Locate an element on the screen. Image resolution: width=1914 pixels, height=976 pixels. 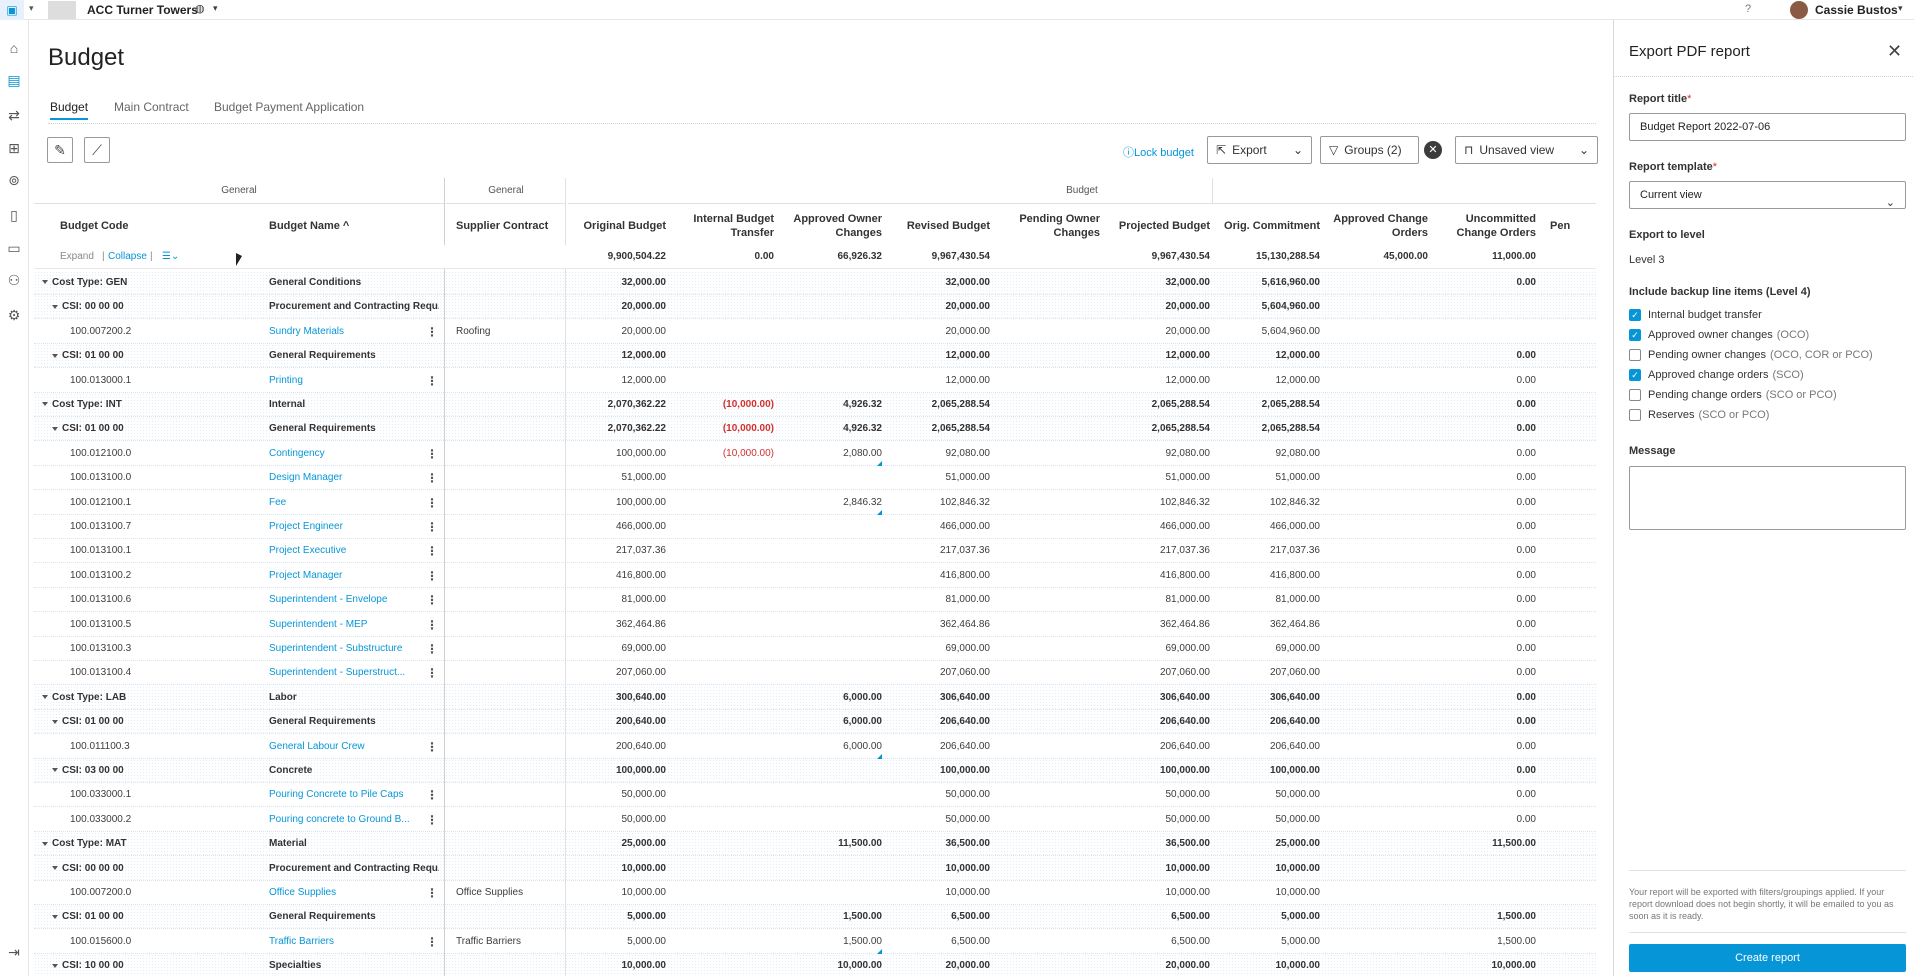
binoculars-icon: ⊚ is located at coordinates (14, 180).